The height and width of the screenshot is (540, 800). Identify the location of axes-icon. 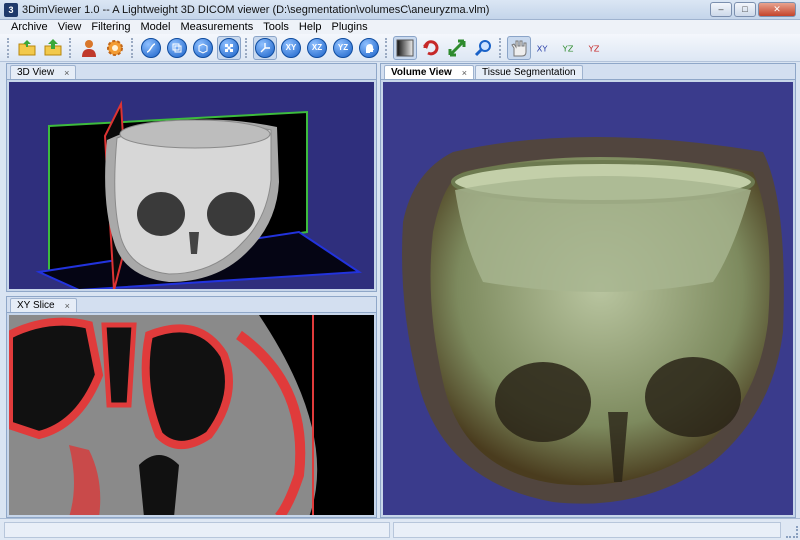
(265, 47).